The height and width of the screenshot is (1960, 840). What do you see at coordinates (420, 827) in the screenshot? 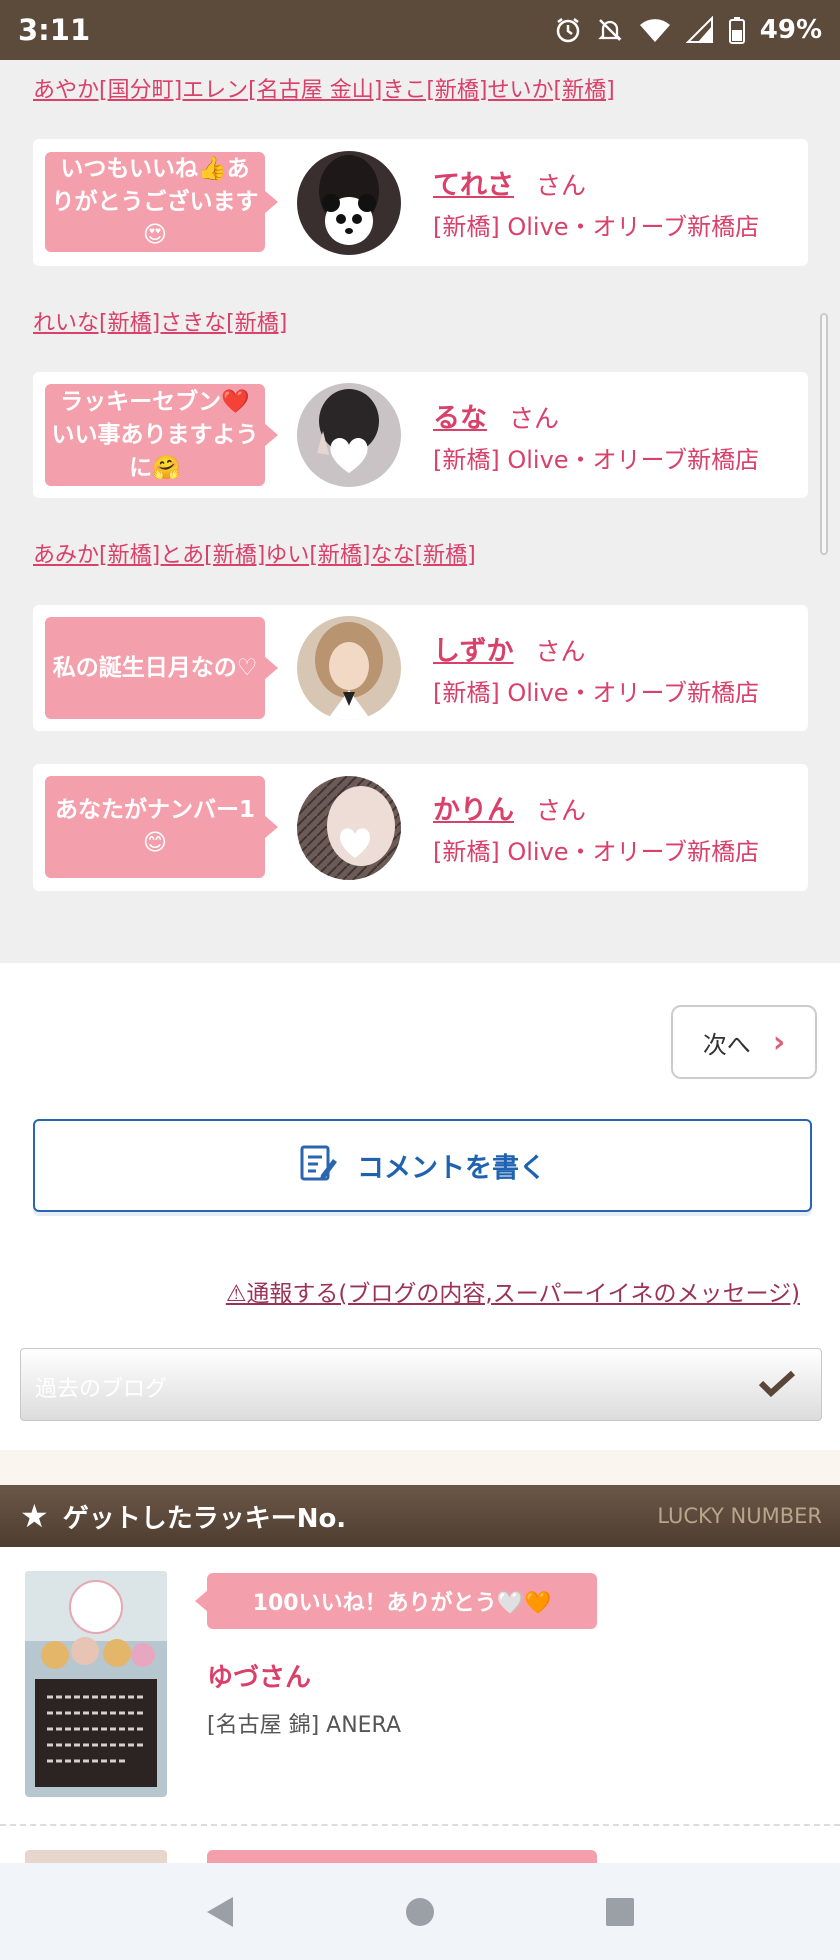
I see `iine-card: あなたがナンバー1😊 かりん さん [新橋] Olive・オリーブ新橋店` at bounding box center [420, 827].